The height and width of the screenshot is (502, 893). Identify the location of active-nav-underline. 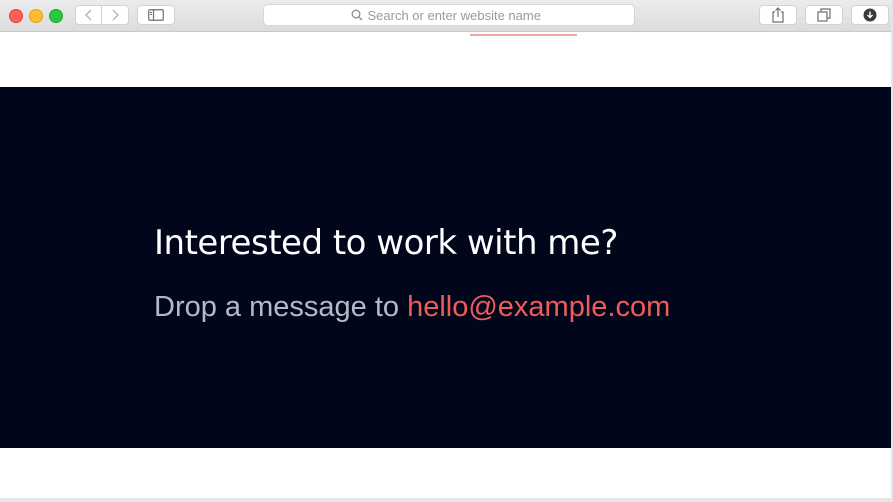
(523, 35).